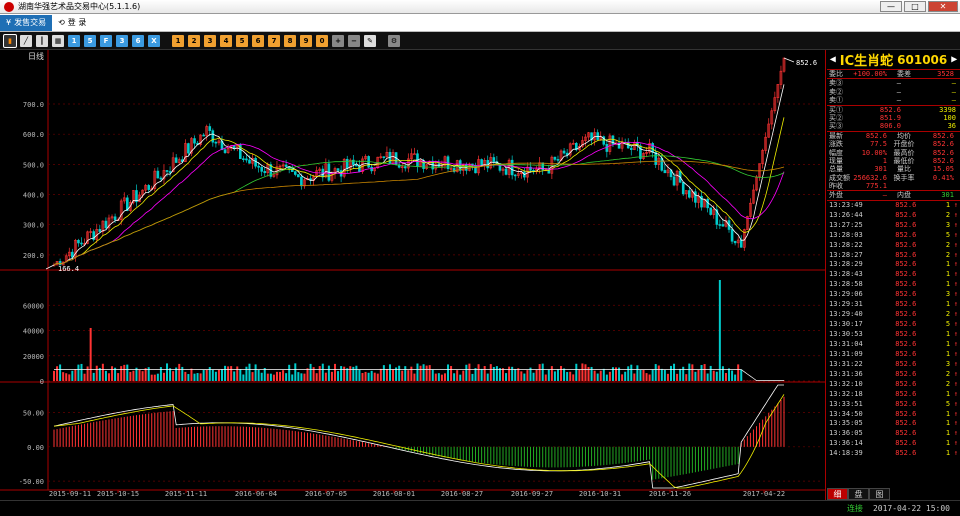  I want to click on prev-stock-icon: ◀, so click(833, 59).